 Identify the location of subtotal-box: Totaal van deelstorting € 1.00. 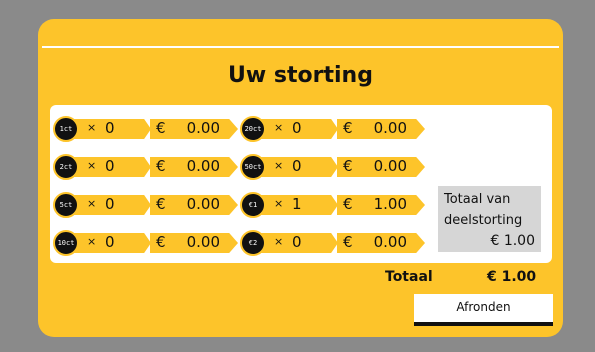
(489, 219).